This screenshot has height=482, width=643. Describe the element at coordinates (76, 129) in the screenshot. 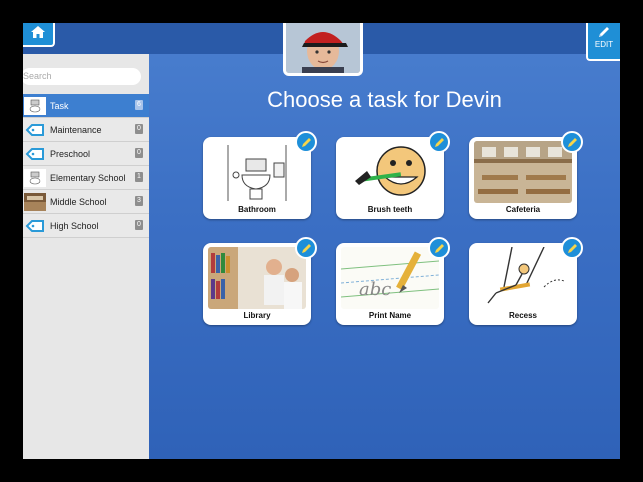

I see `sidebar-item-label: Maintenance` at that location.